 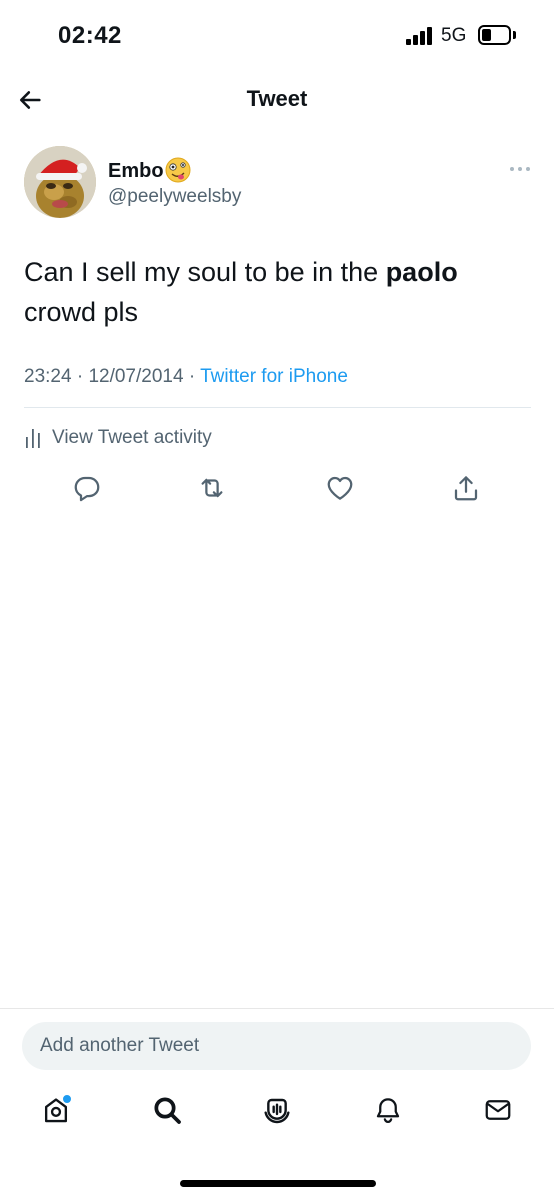 I want to click on tweet-meta: 23:24 · 12/07/2014 · Twitter for iPhone, so click(x=186, y=377).